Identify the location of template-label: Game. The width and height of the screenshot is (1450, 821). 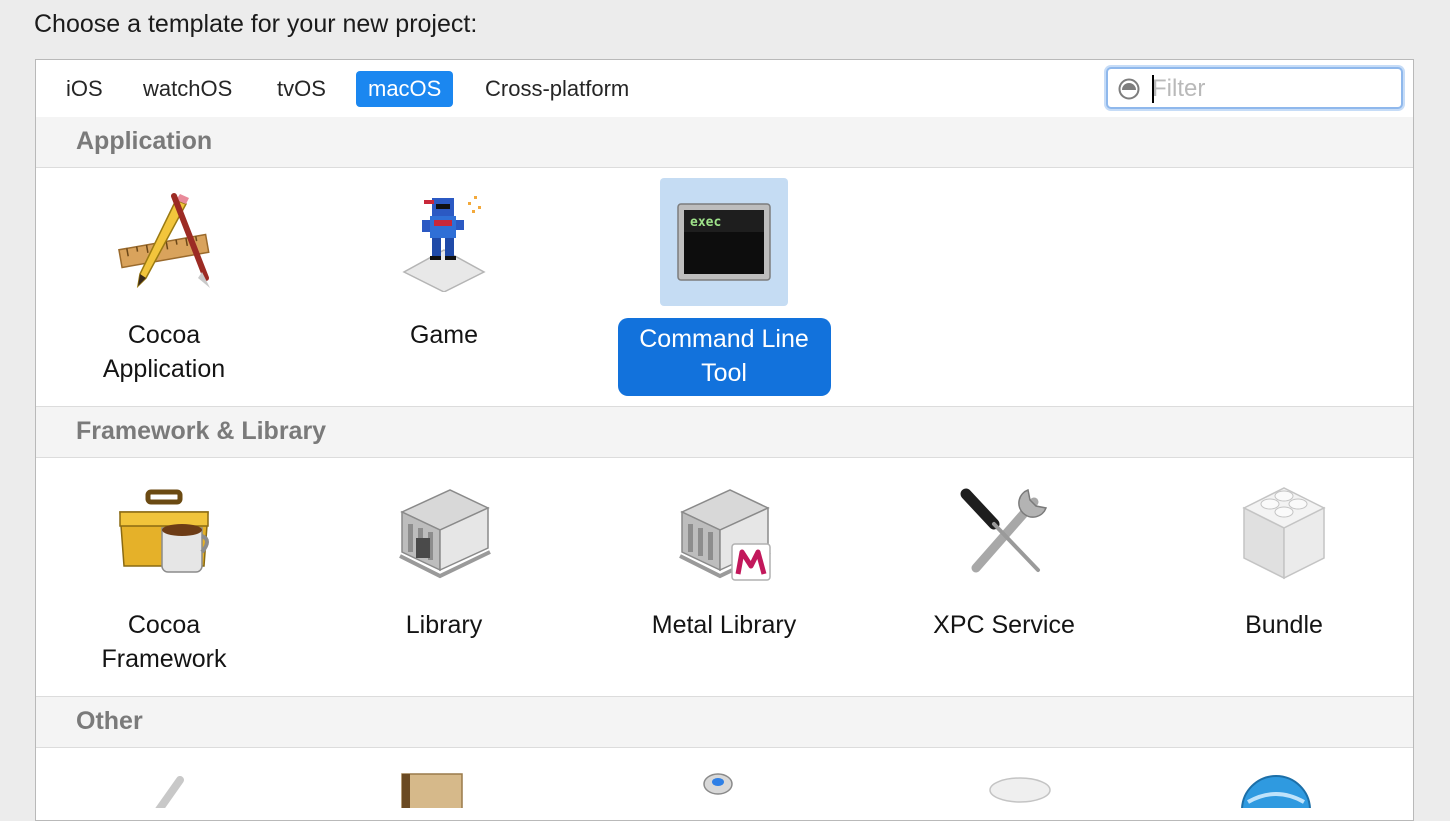
(444, 335).